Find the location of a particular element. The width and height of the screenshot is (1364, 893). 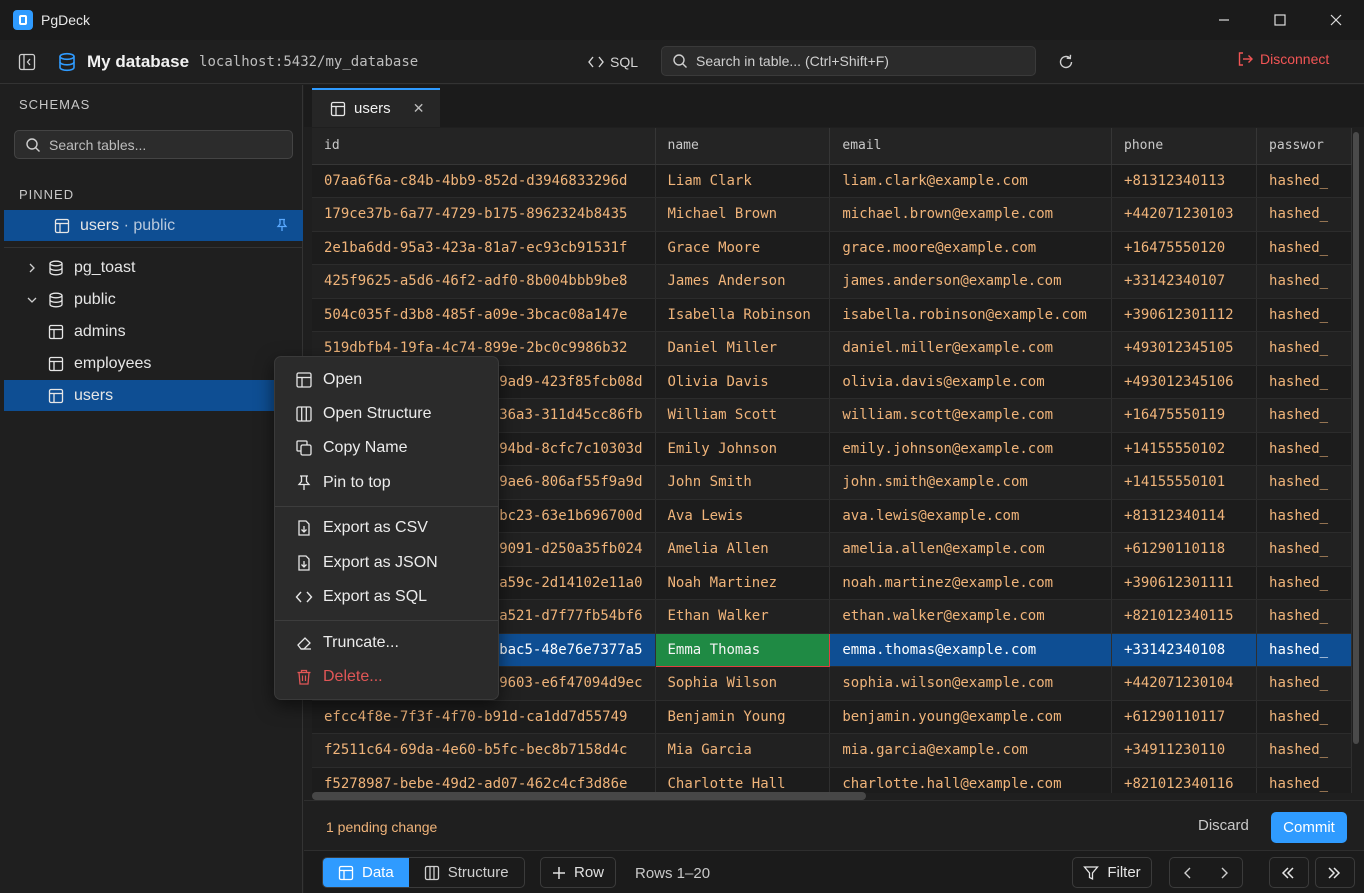

table-cell: +14155550102 is located at coordinates (1184, 449).